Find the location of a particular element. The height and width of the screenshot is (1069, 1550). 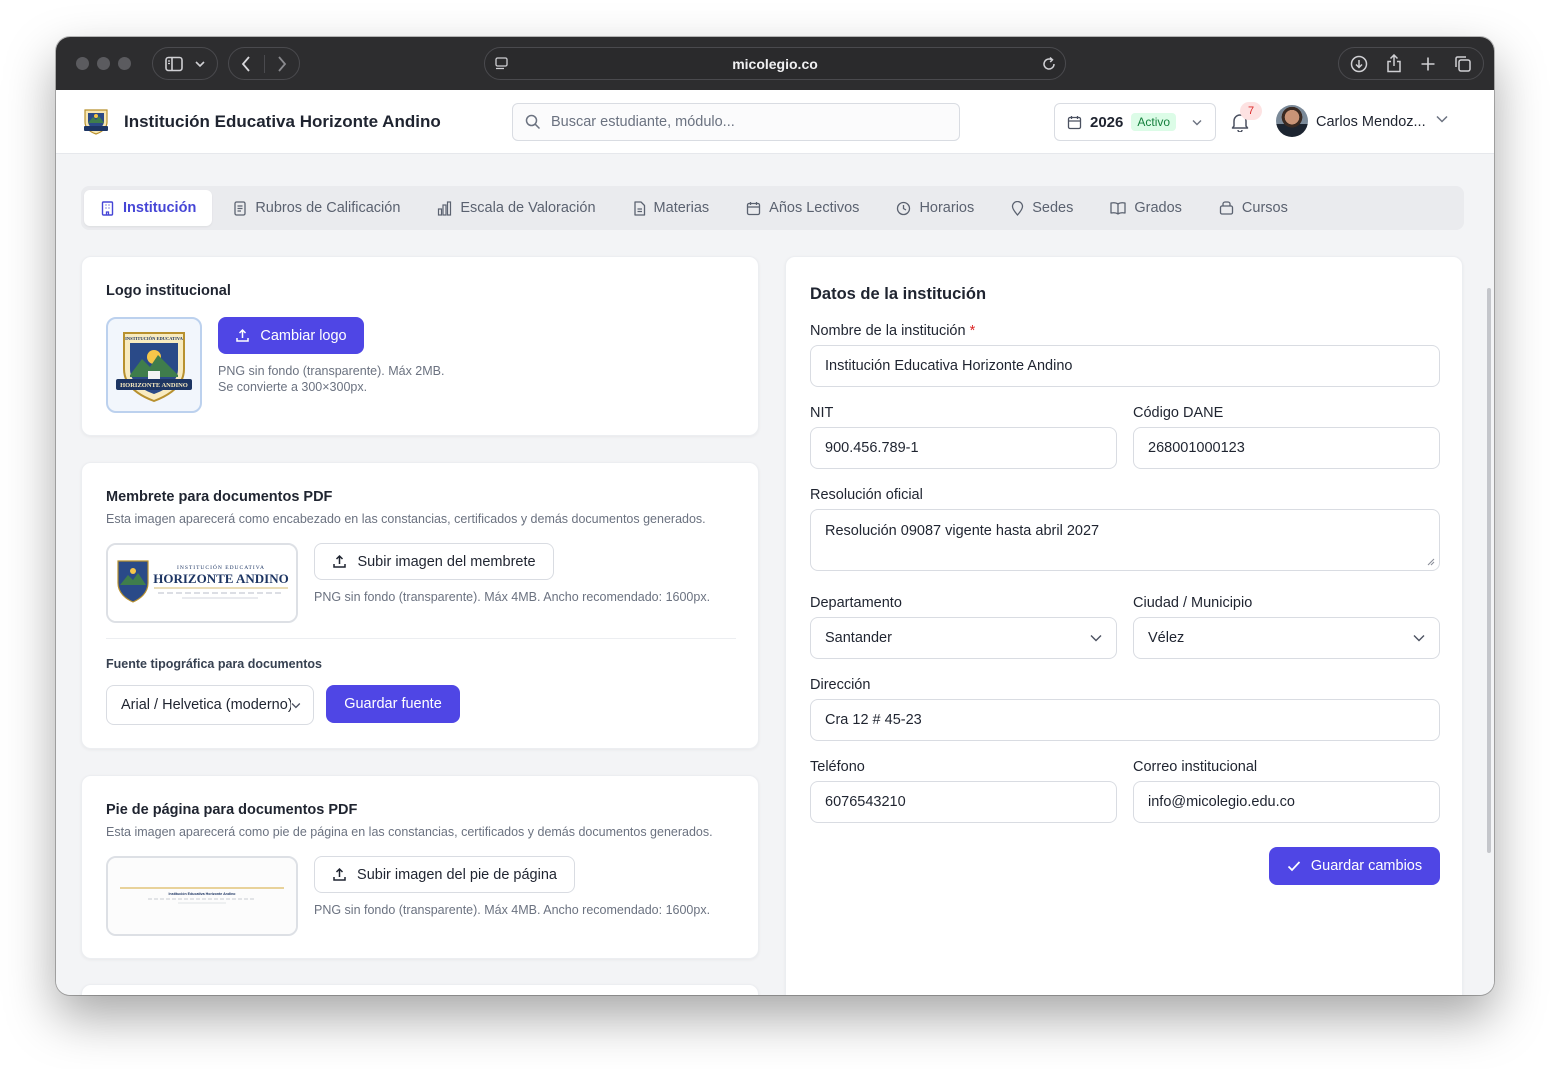

tab-escala: Escala de Valoración is located at coordinates (516, 208).